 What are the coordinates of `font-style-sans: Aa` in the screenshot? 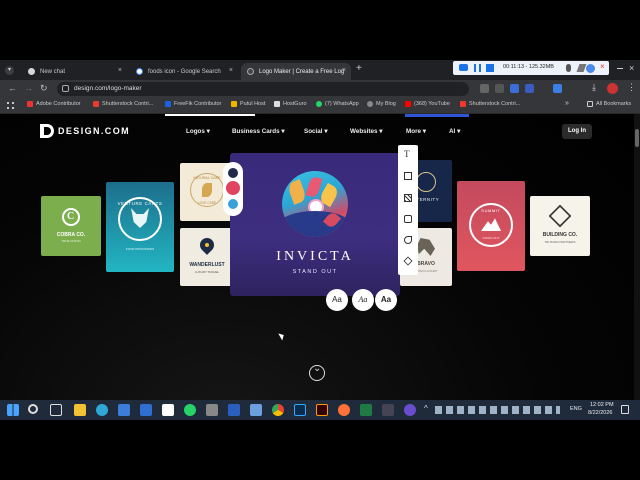 It's located at (337, 300).